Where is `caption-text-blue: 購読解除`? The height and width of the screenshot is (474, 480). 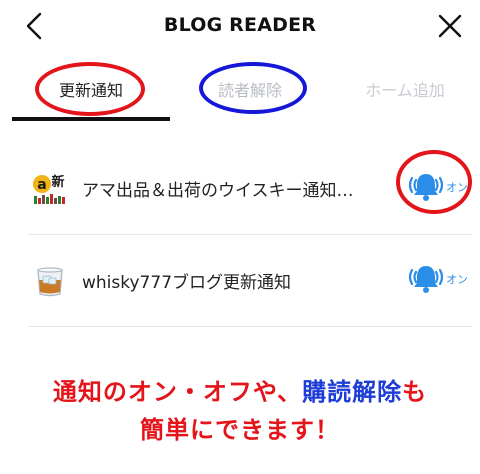
caption-text-blue: 購読解除 is located at coordinates (352, 392).